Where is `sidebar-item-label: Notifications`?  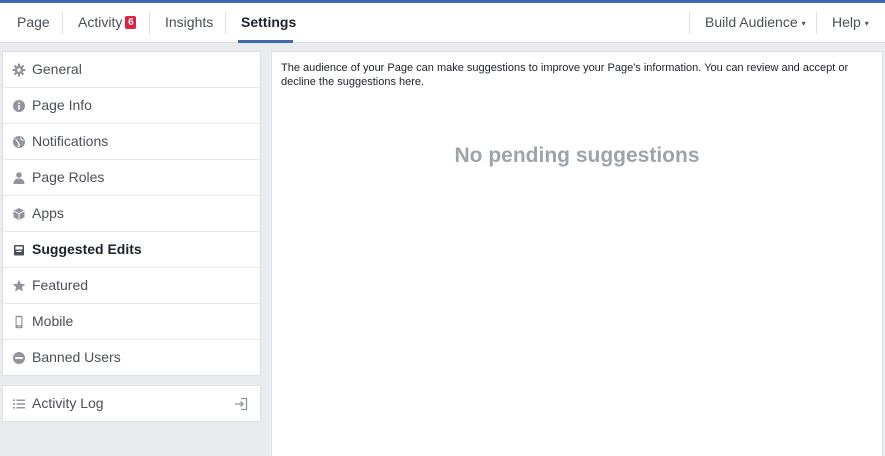
sidebar-item-label: Notifications is located at coordinates (70, 141).